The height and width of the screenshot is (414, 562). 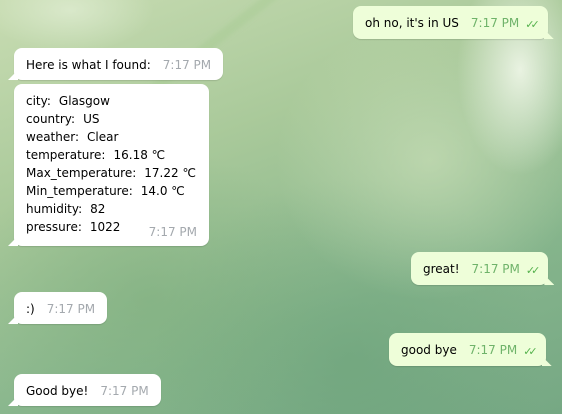 What do you see at coordinates (111, 101) in the screenshot?
I see `weather-field-city: city: Glasgow` at bounding box center [111, 101].